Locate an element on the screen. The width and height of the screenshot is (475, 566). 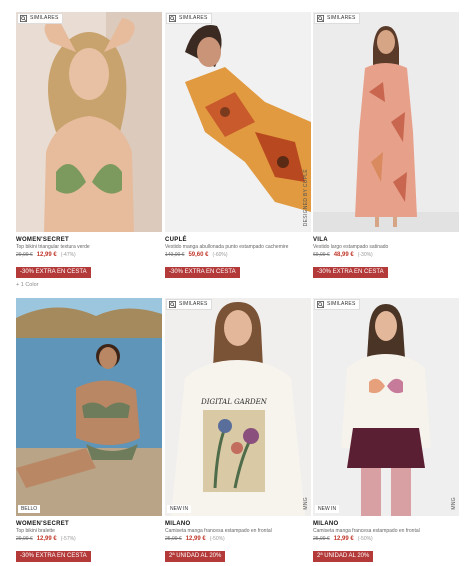
butterfly-tshirt-photo is located at coordinates (386, 407).